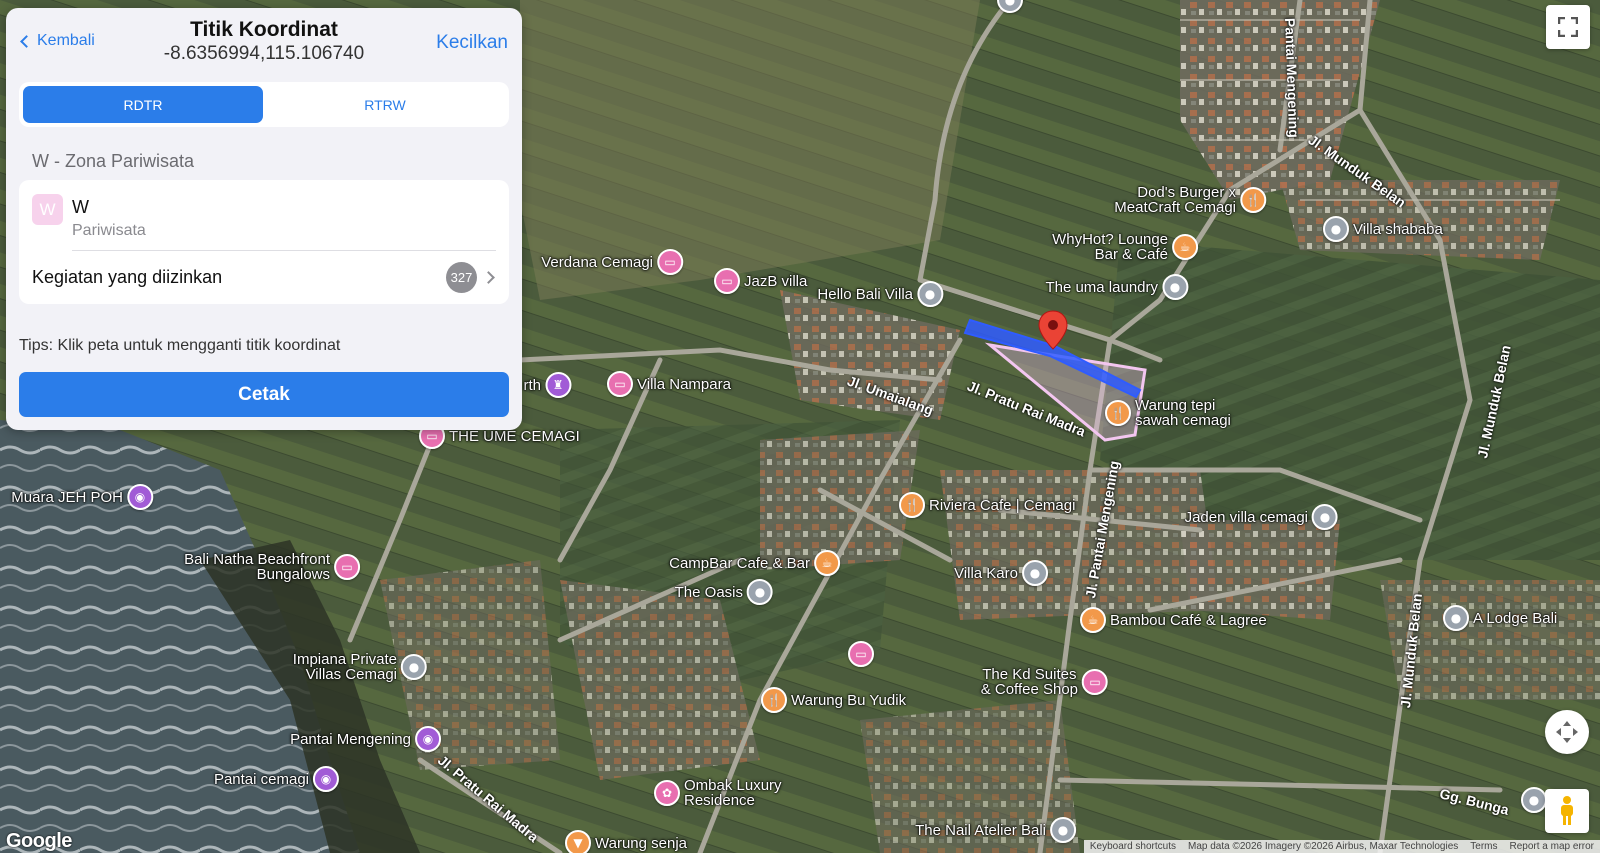  Describe the element at coordinates (272, 567) in the screenshot. I see `poi-bali-natha: ▭ Bali Natha Beachfront Bungalows` at that location.